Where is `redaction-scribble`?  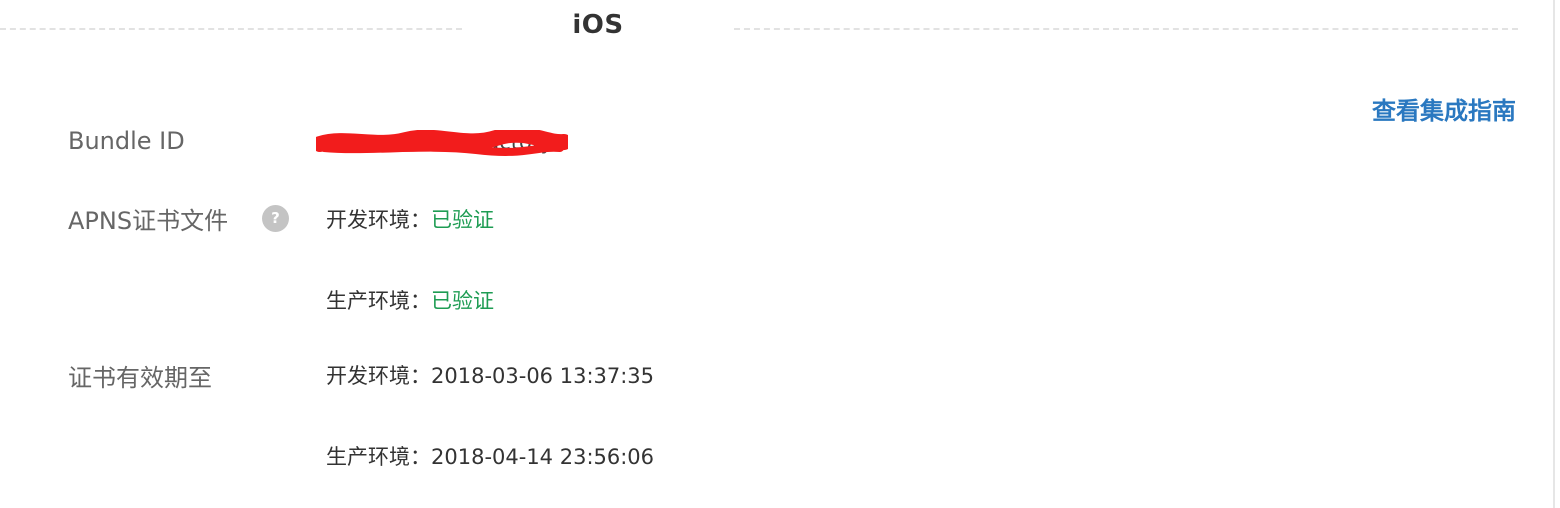
redaction-scribble is located at coordinates (442, 143).